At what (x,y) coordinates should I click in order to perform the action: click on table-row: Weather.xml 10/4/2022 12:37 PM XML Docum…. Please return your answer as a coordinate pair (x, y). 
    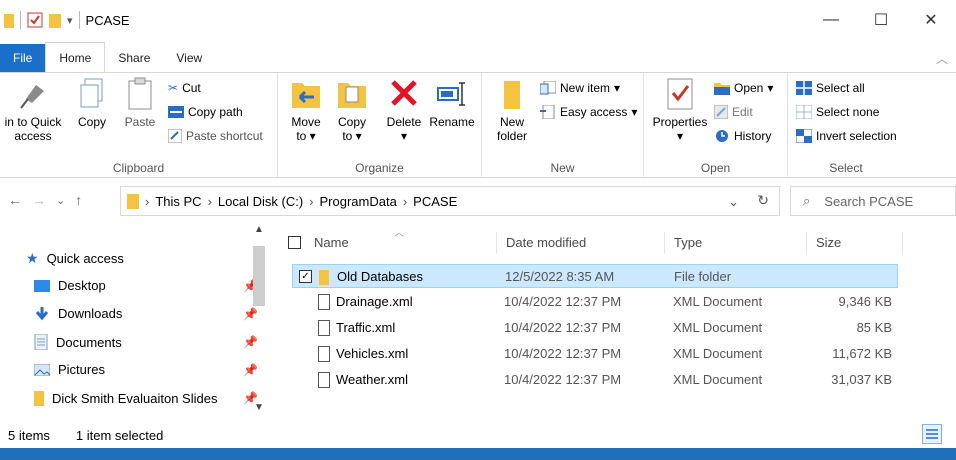
    Looking at the image, I should click on (595, 380).